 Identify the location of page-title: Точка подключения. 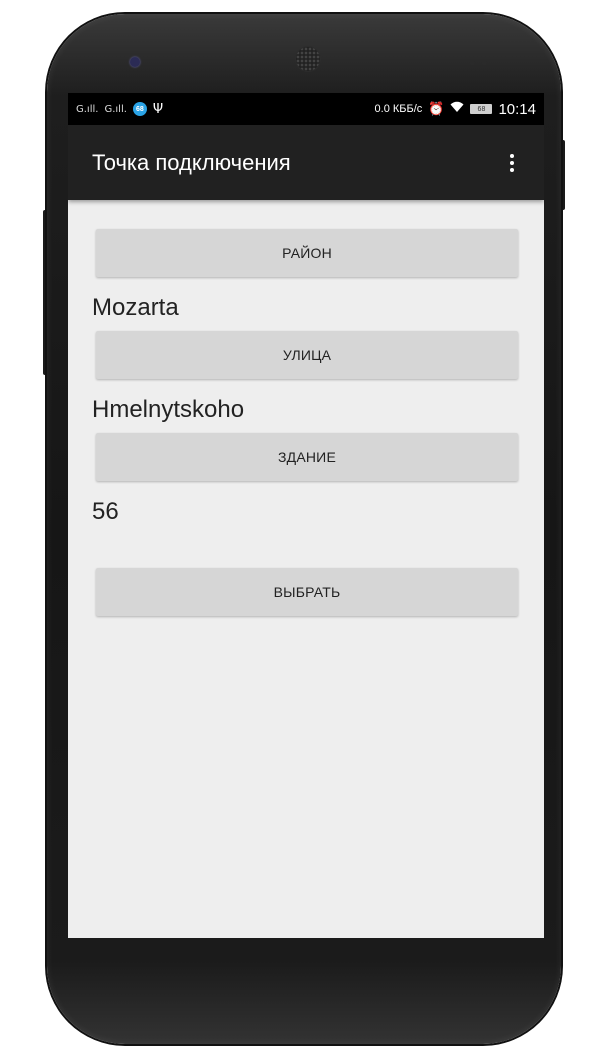
(191, 162).